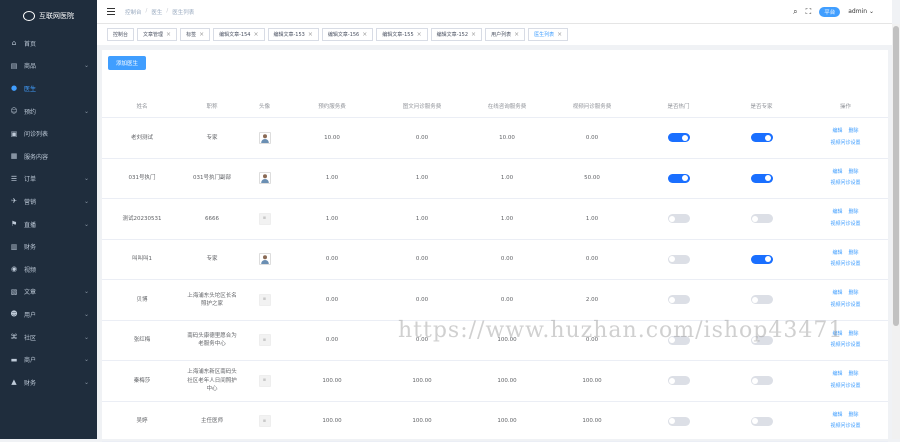  What do you see at coordinates (548, 34) in the screenshot?
I see `tag-item: 医生列表×` at bounding box center [548, 34].